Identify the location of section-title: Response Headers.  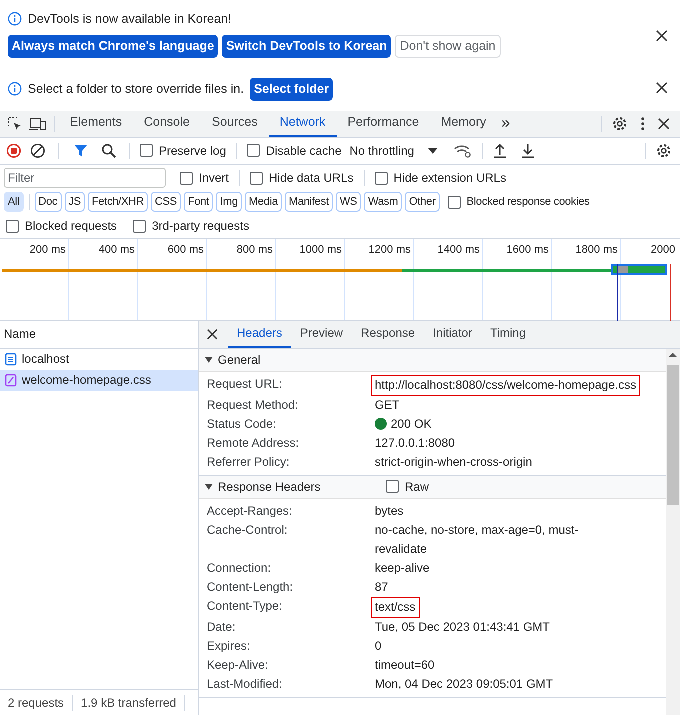
(302, 487).